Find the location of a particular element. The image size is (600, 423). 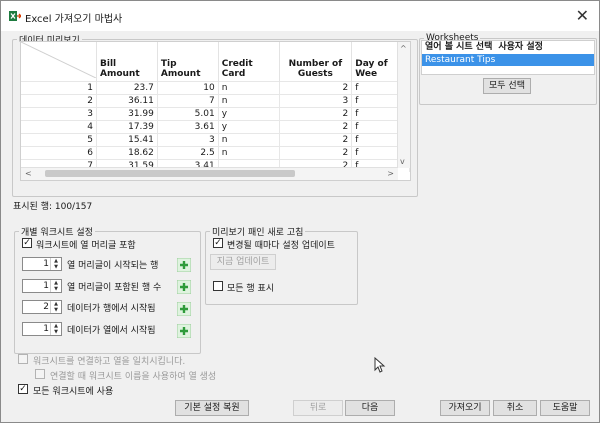

select-all-button: 모두 선택 is located at coordinates (507, 86).